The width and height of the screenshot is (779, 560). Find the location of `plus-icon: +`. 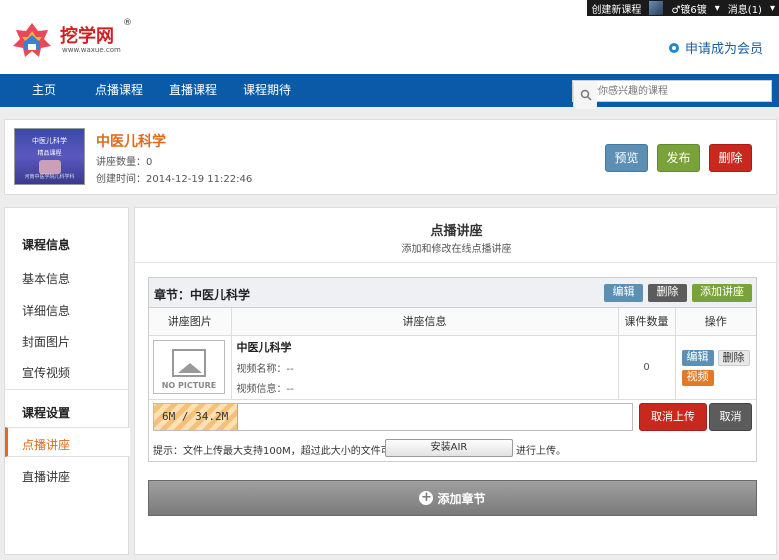

plus-icon: + is located at coordinates (426, 497).